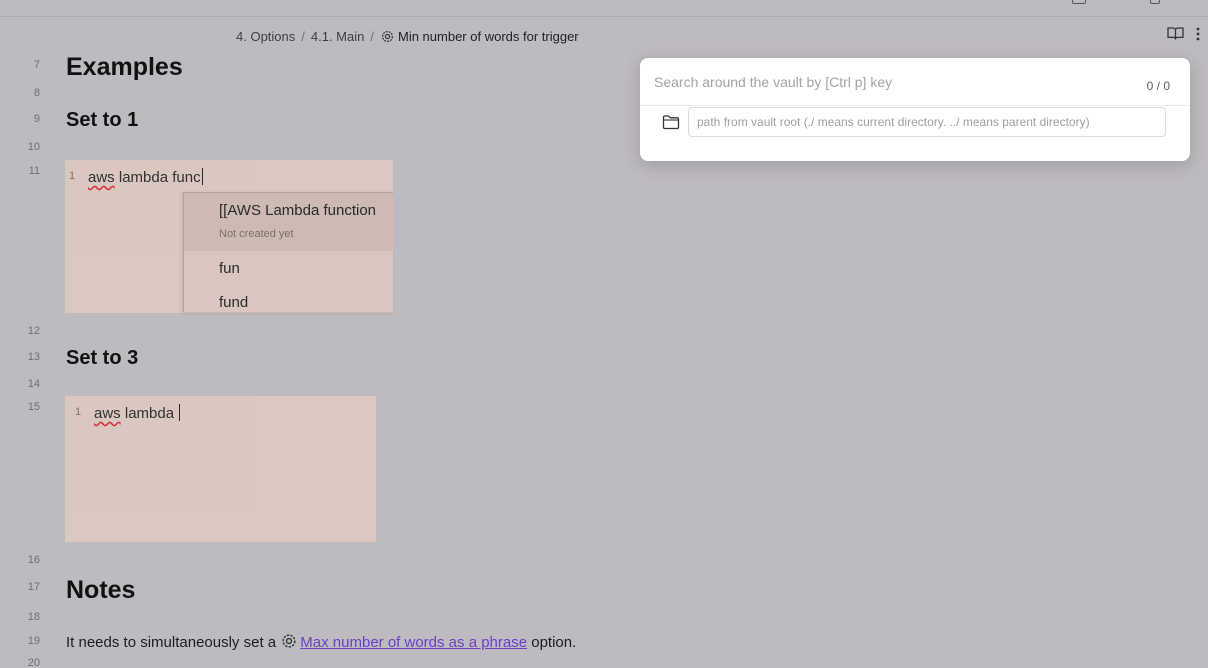 This screenshot has height=668, width=1208. I want to click on breadcrumb-current: Min number of words for trigger, so click(488, 36).